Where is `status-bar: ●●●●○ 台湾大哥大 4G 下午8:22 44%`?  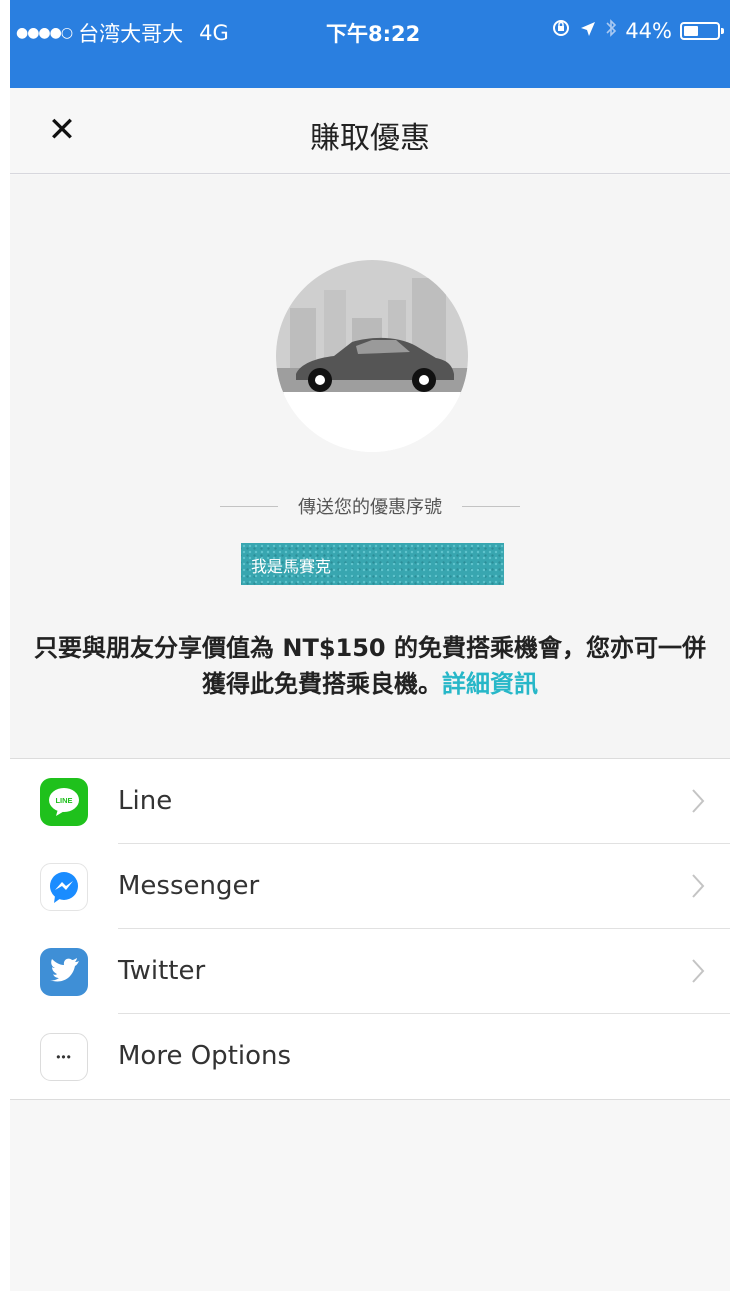 status-bar: ●●●●○ 台湾大哥大 4G 下午8:22 44% is located at coordinates (370, 44).